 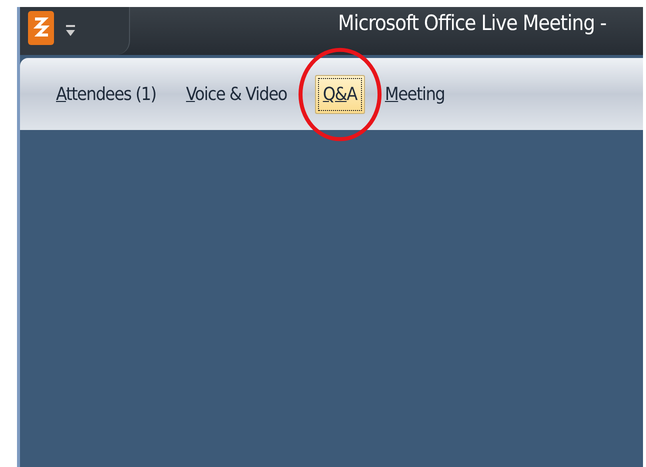 I want to click on window-title: Microsoft Office Live Meeting -, so click(x=472, y=23).